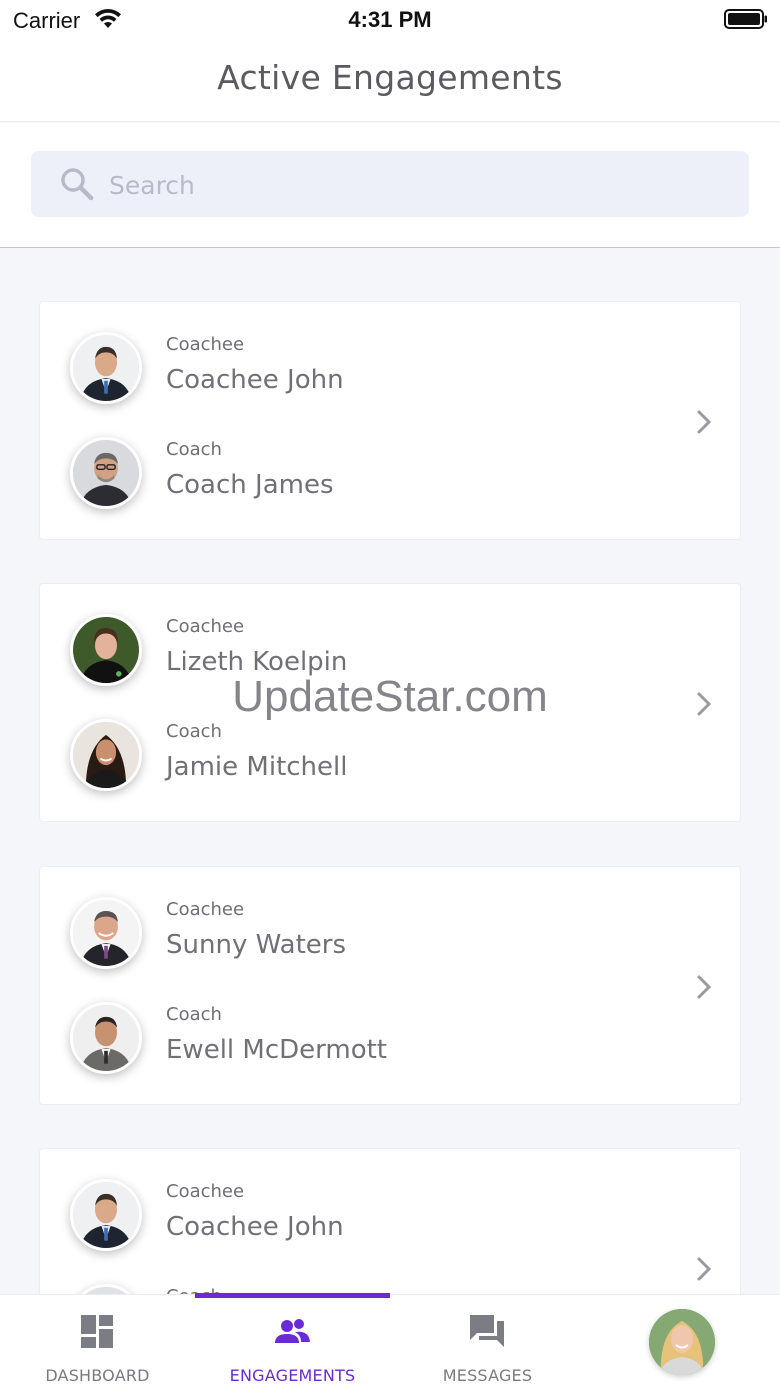 Image resolution: width=780 pixels, height=1387 pixels. Describe the element at coordinates (257, 662) in the screenshot. I see `coachee-name: Lizeth Koelpin` at that location.